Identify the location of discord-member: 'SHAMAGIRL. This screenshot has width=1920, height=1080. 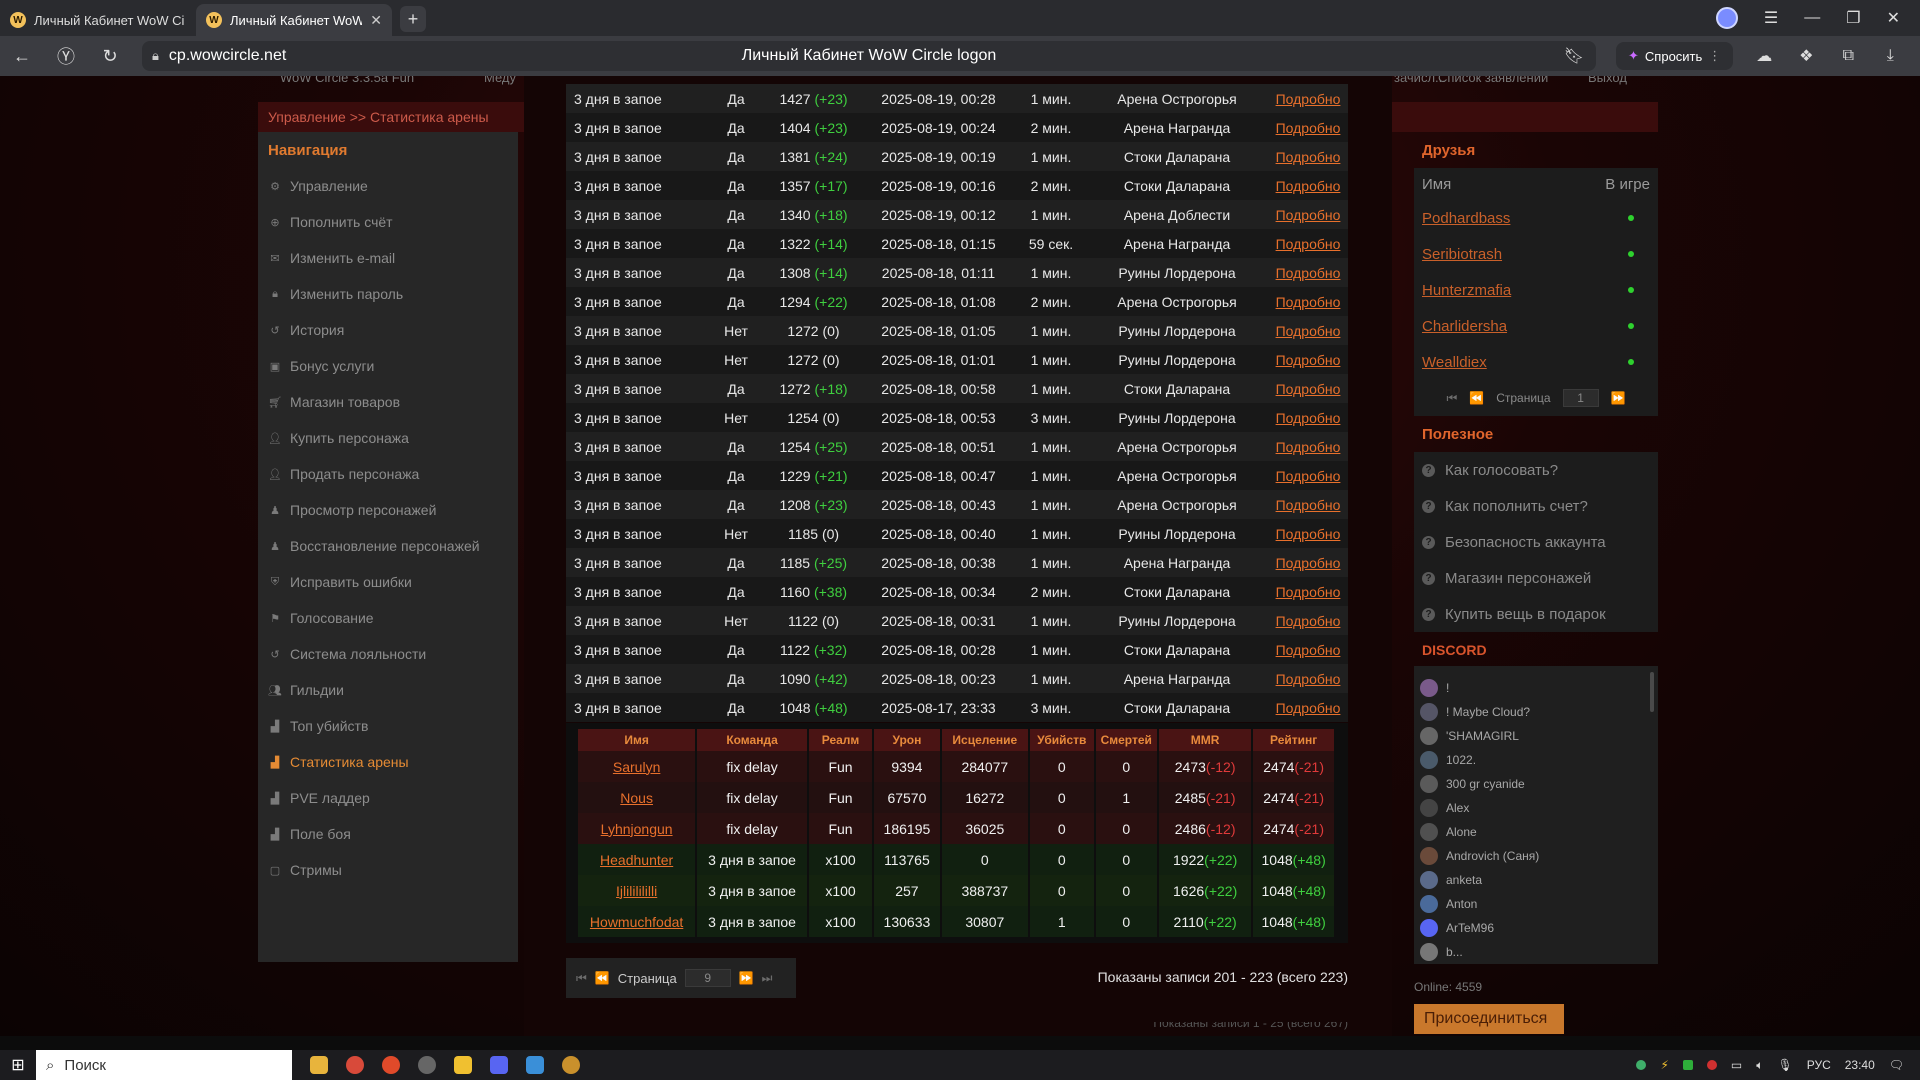
(1539, 736).